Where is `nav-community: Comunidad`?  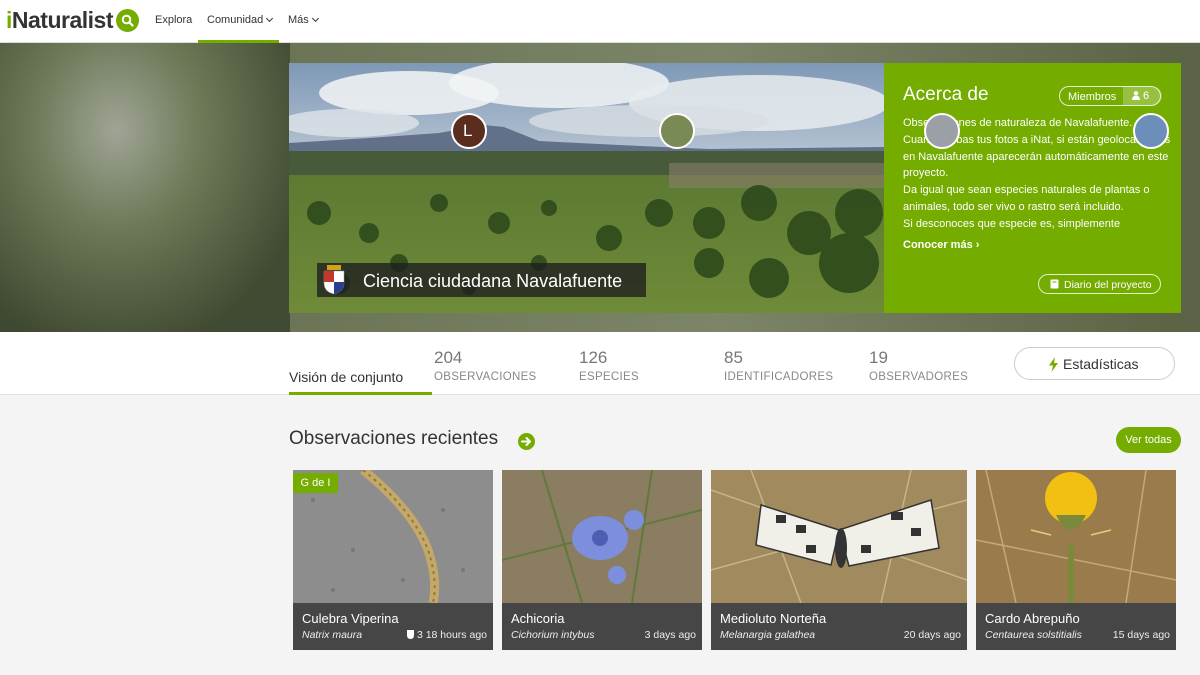
nav-community: Comunidad is located at coordinates (240, 20).